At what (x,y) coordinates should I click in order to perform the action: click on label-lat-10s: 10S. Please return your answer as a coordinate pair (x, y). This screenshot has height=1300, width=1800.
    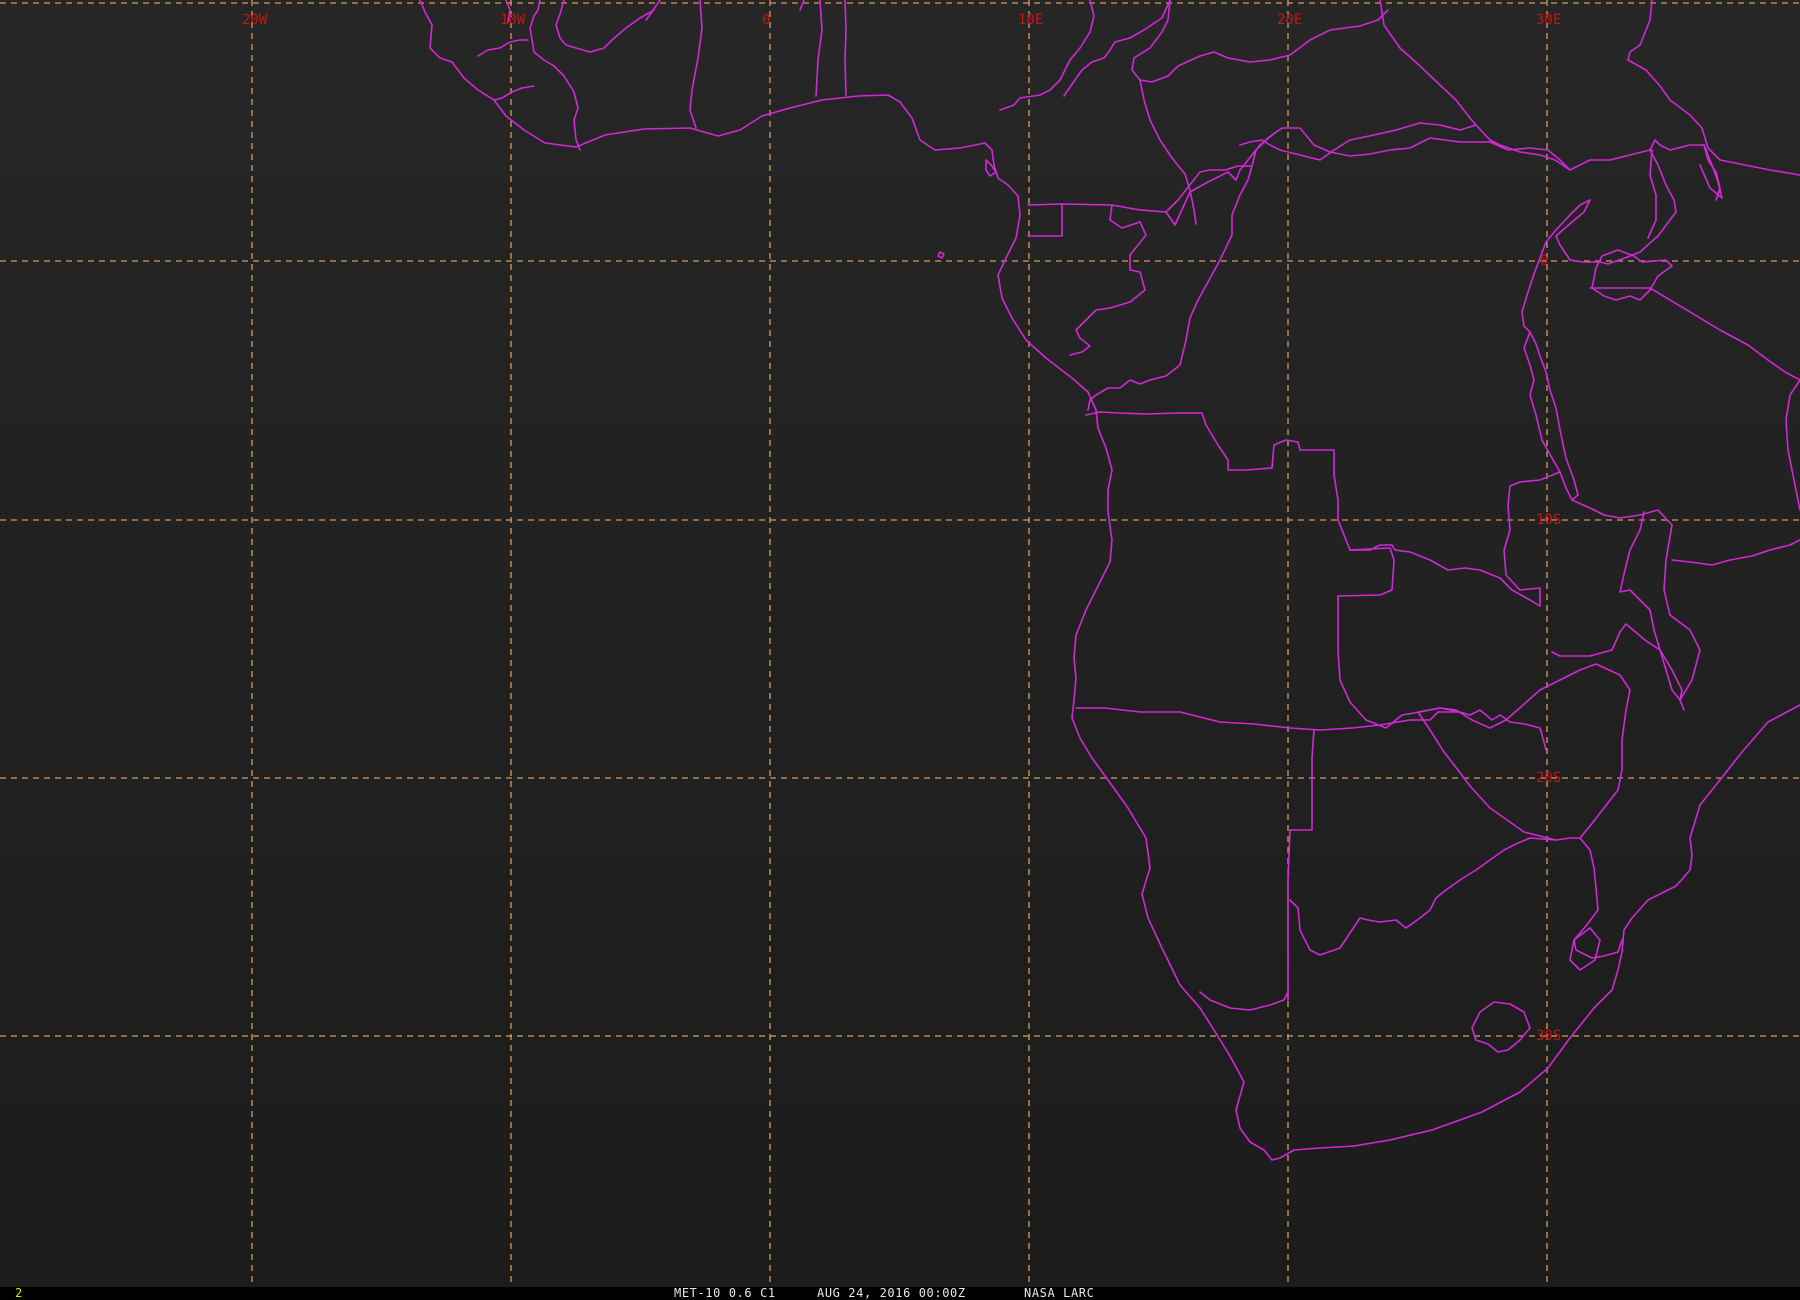
    Looking at the image, I should click on (1548, 520).